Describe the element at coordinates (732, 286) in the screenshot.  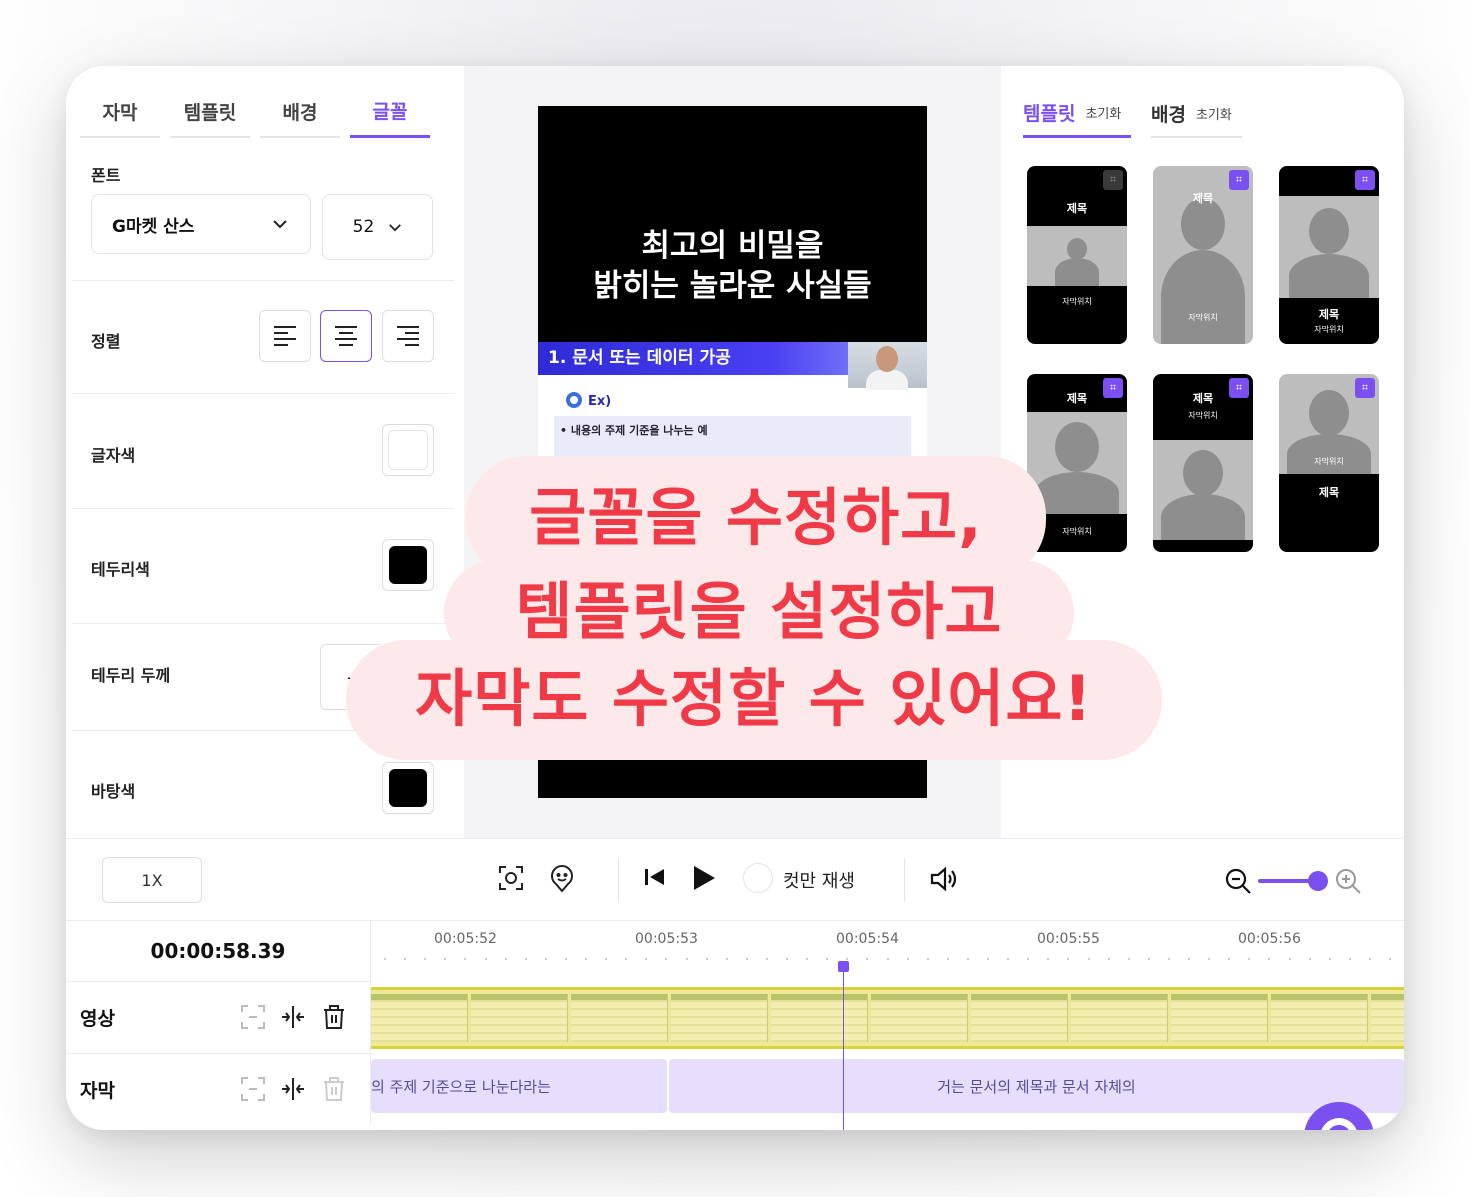
I see `preview-title-line-2: 밝히는 놀라운 사실들` at that location.